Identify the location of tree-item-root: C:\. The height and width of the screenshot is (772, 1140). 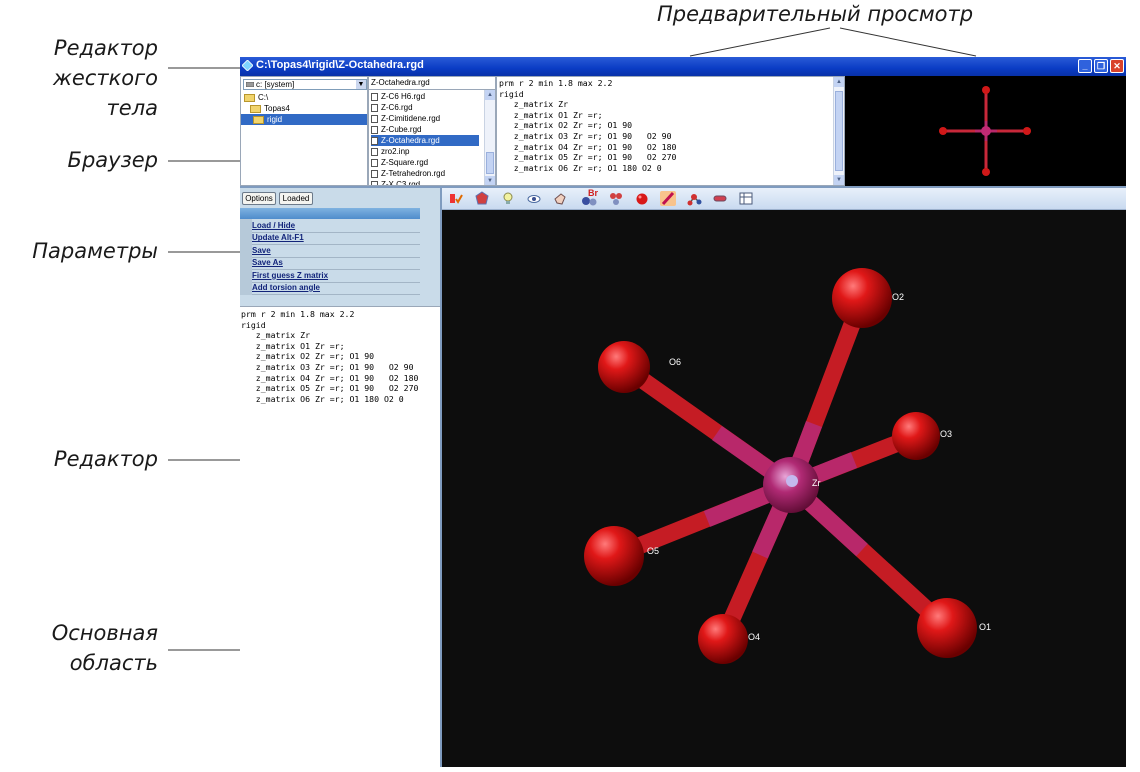
(256, 97).